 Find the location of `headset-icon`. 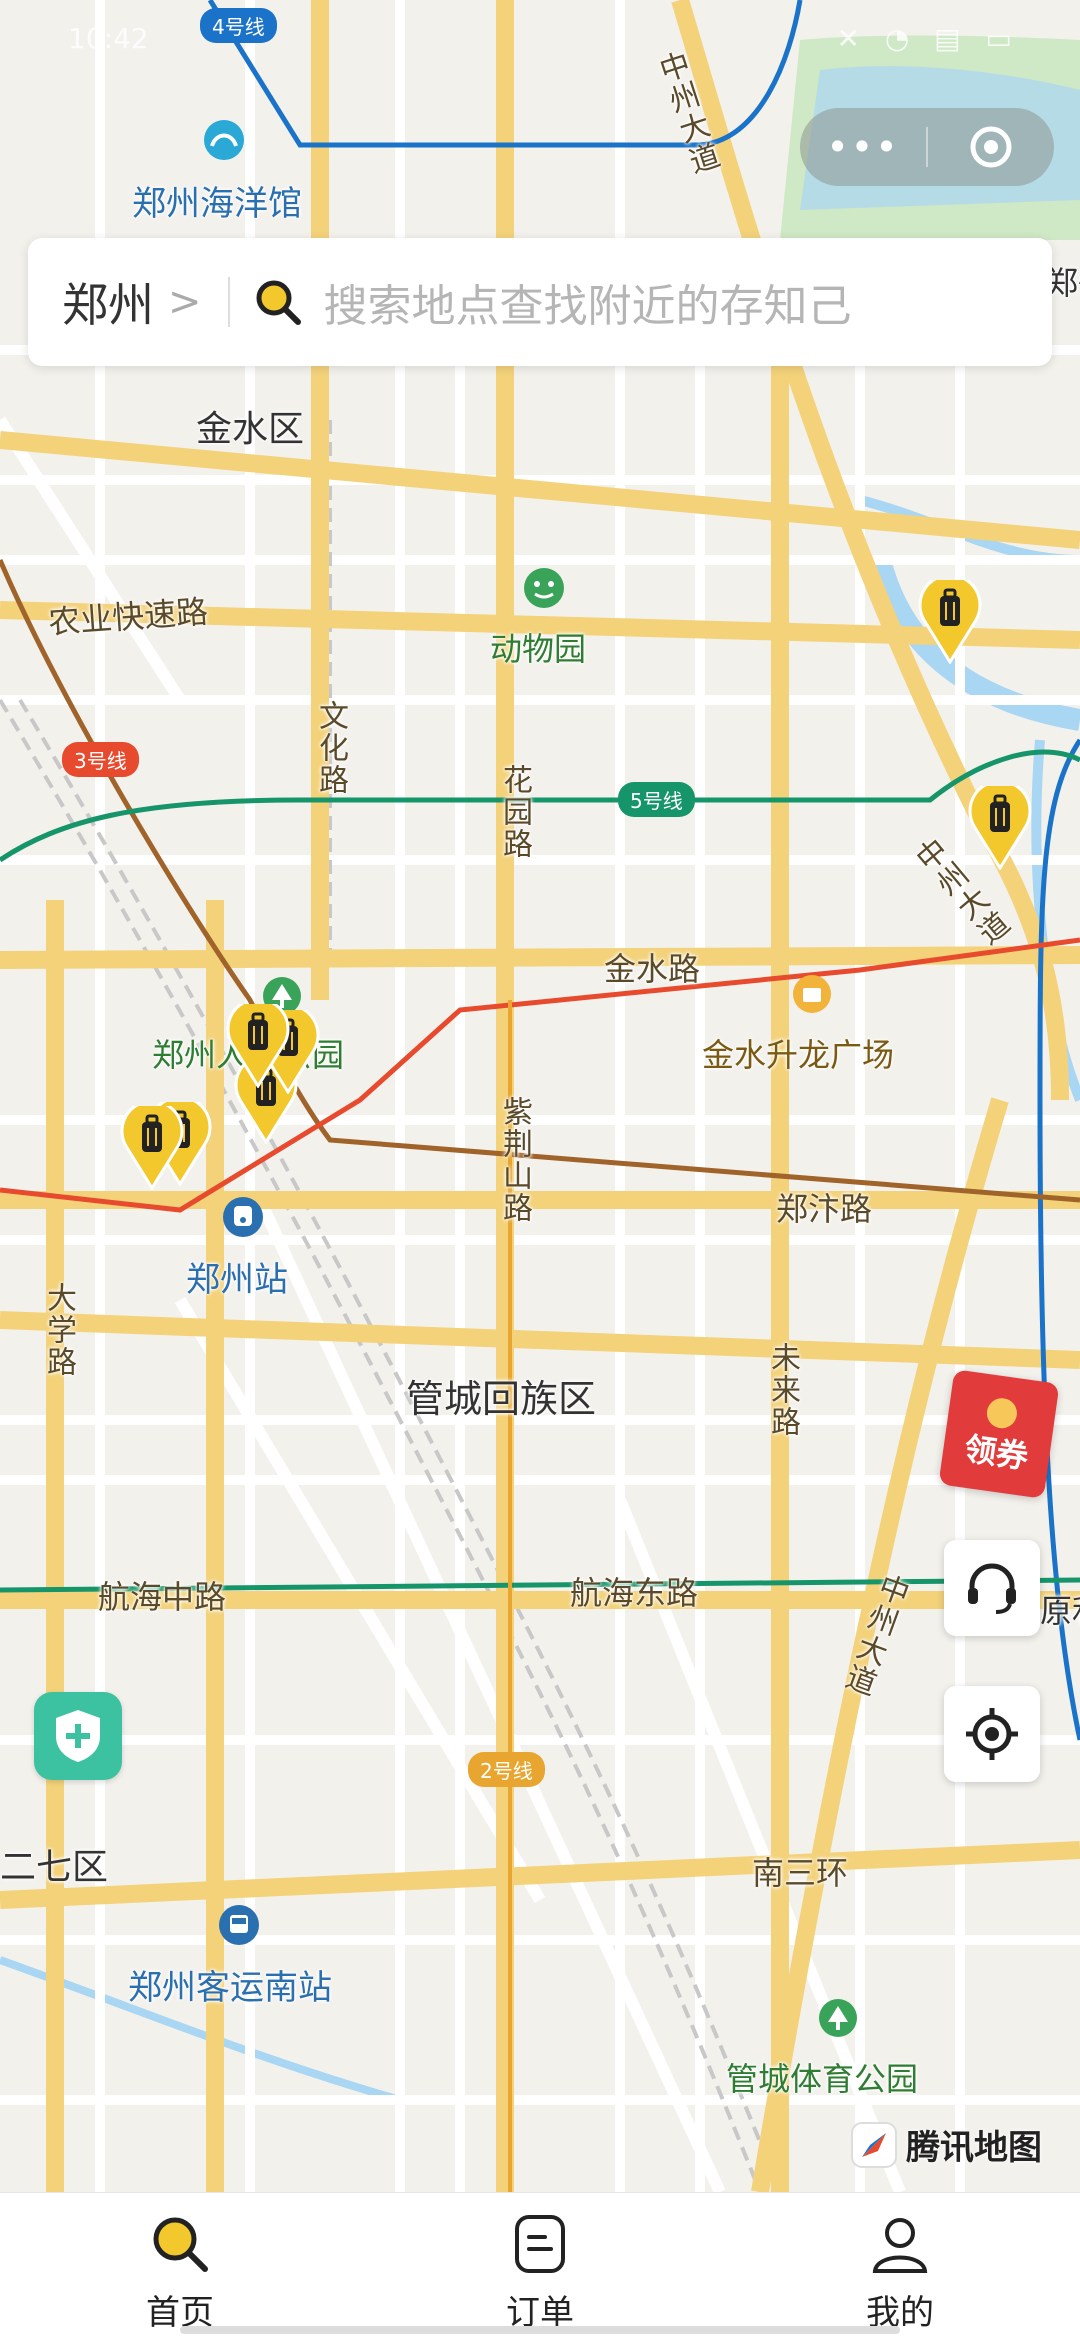

headset-icon is located at coordinates (992, 1588).